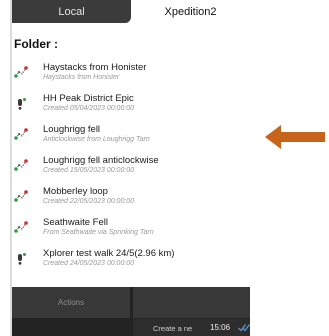 The height and width of the screenshot is (336, 329). I want to click on route-subtitle: Anticlockwise from Loughrigg Tarn, so click(96, 139).